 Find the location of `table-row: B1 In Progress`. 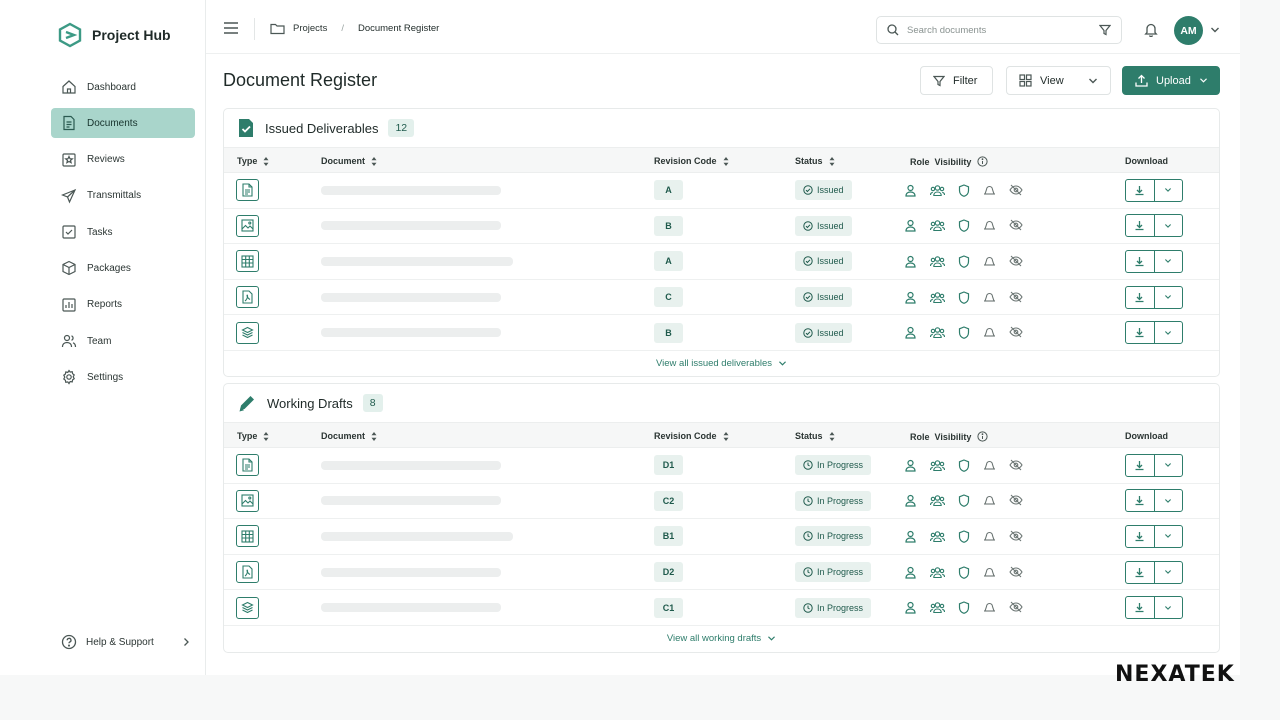

table-row: B1 In Progress is located at coordinates (721, 537).